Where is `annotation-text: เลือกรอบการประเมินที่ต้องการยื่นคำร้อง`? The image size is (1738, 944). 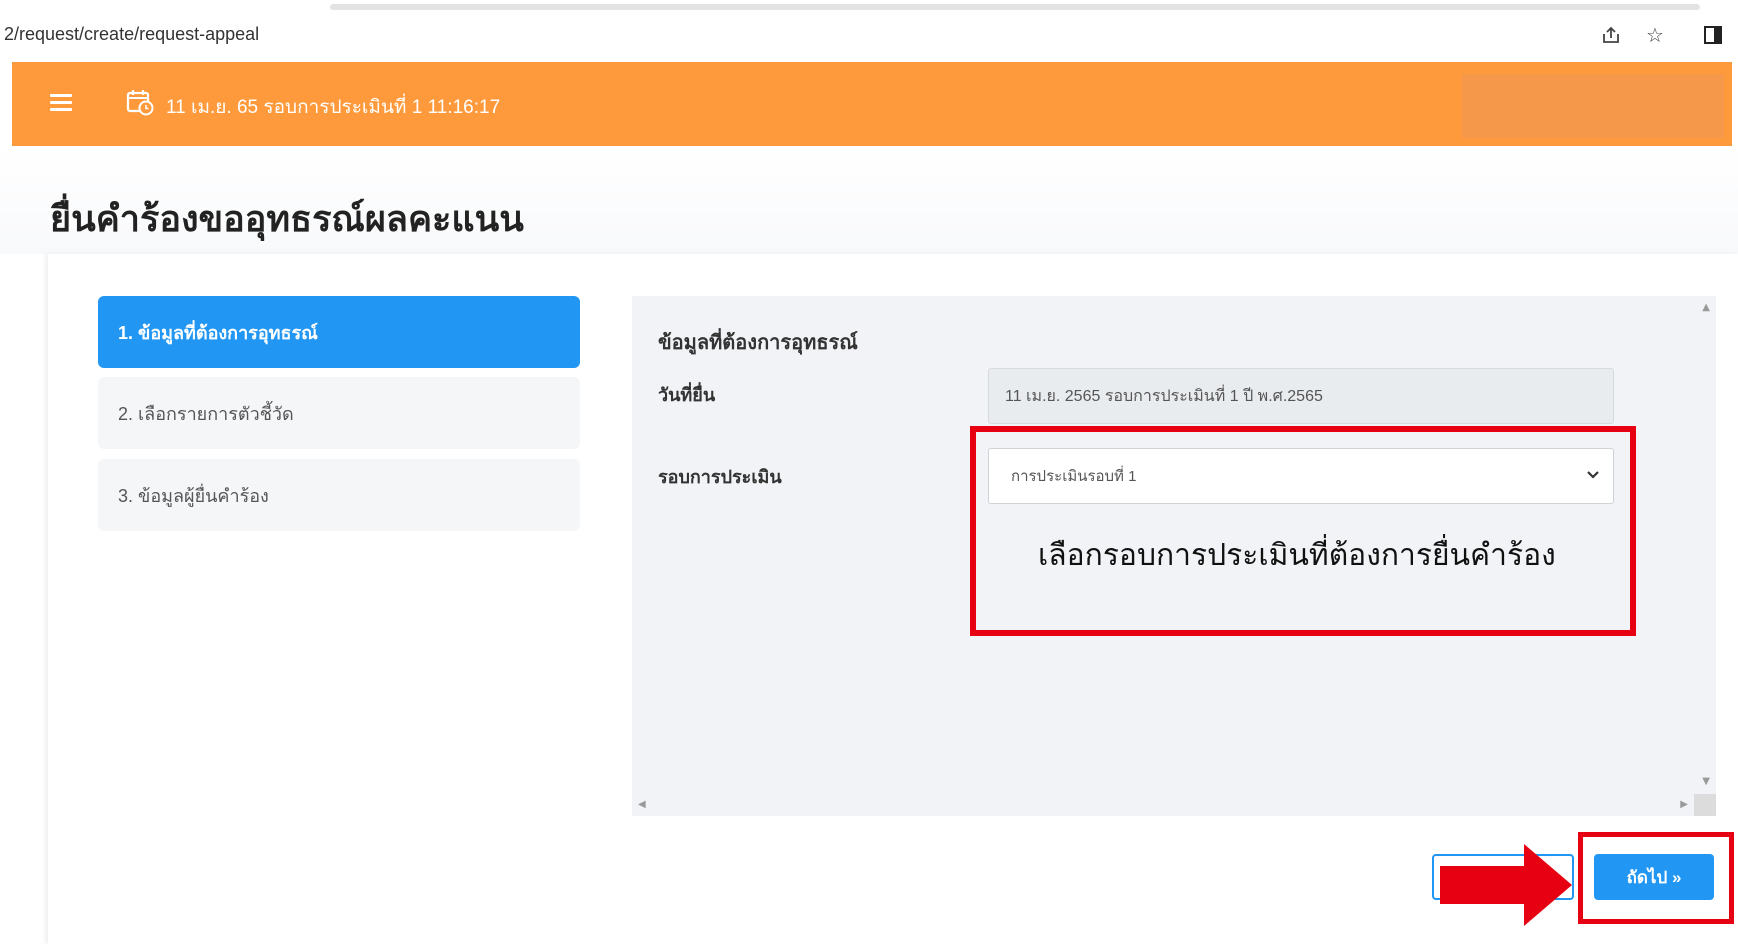 annotation-text: เลือกรอบการประเมินที่ต้องการยื่นคำร้อง is located at coordinates (1297, 555).